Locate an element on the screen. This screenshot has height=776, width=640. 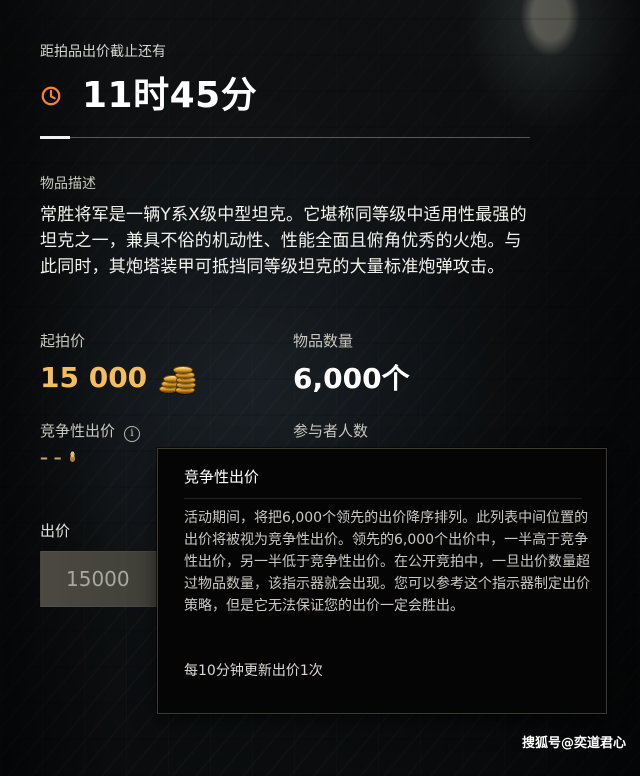
timer-divider-accent is located at coordinates (55, 137).